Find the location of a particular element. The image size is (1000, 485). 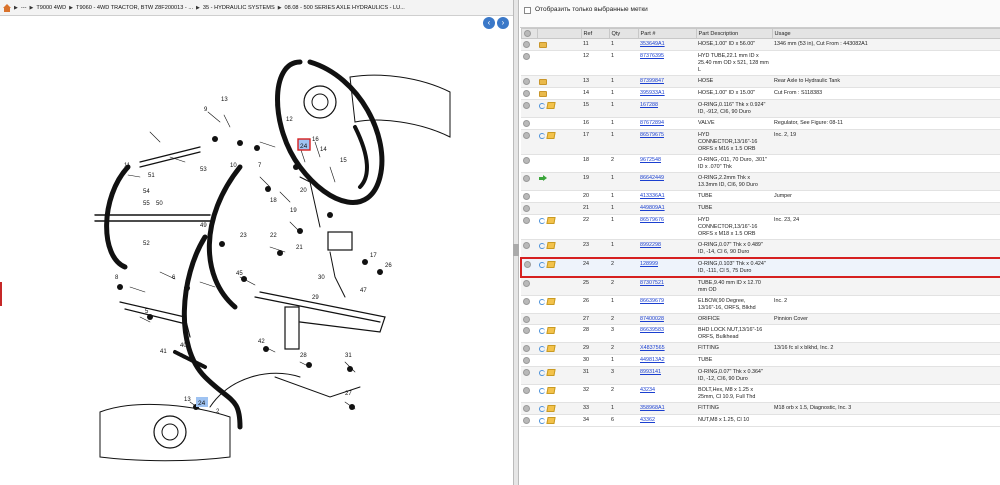

callout-label: 11 is located at coordinates (127, 166).